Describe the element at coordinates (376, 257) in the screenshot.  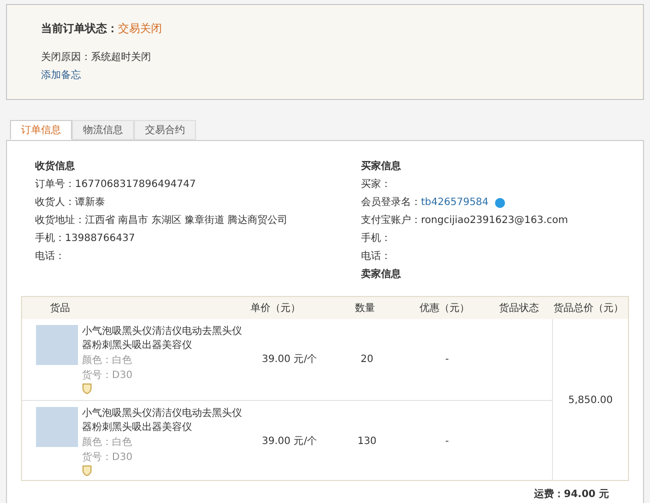
I see `info-label: 电话：` at that location.